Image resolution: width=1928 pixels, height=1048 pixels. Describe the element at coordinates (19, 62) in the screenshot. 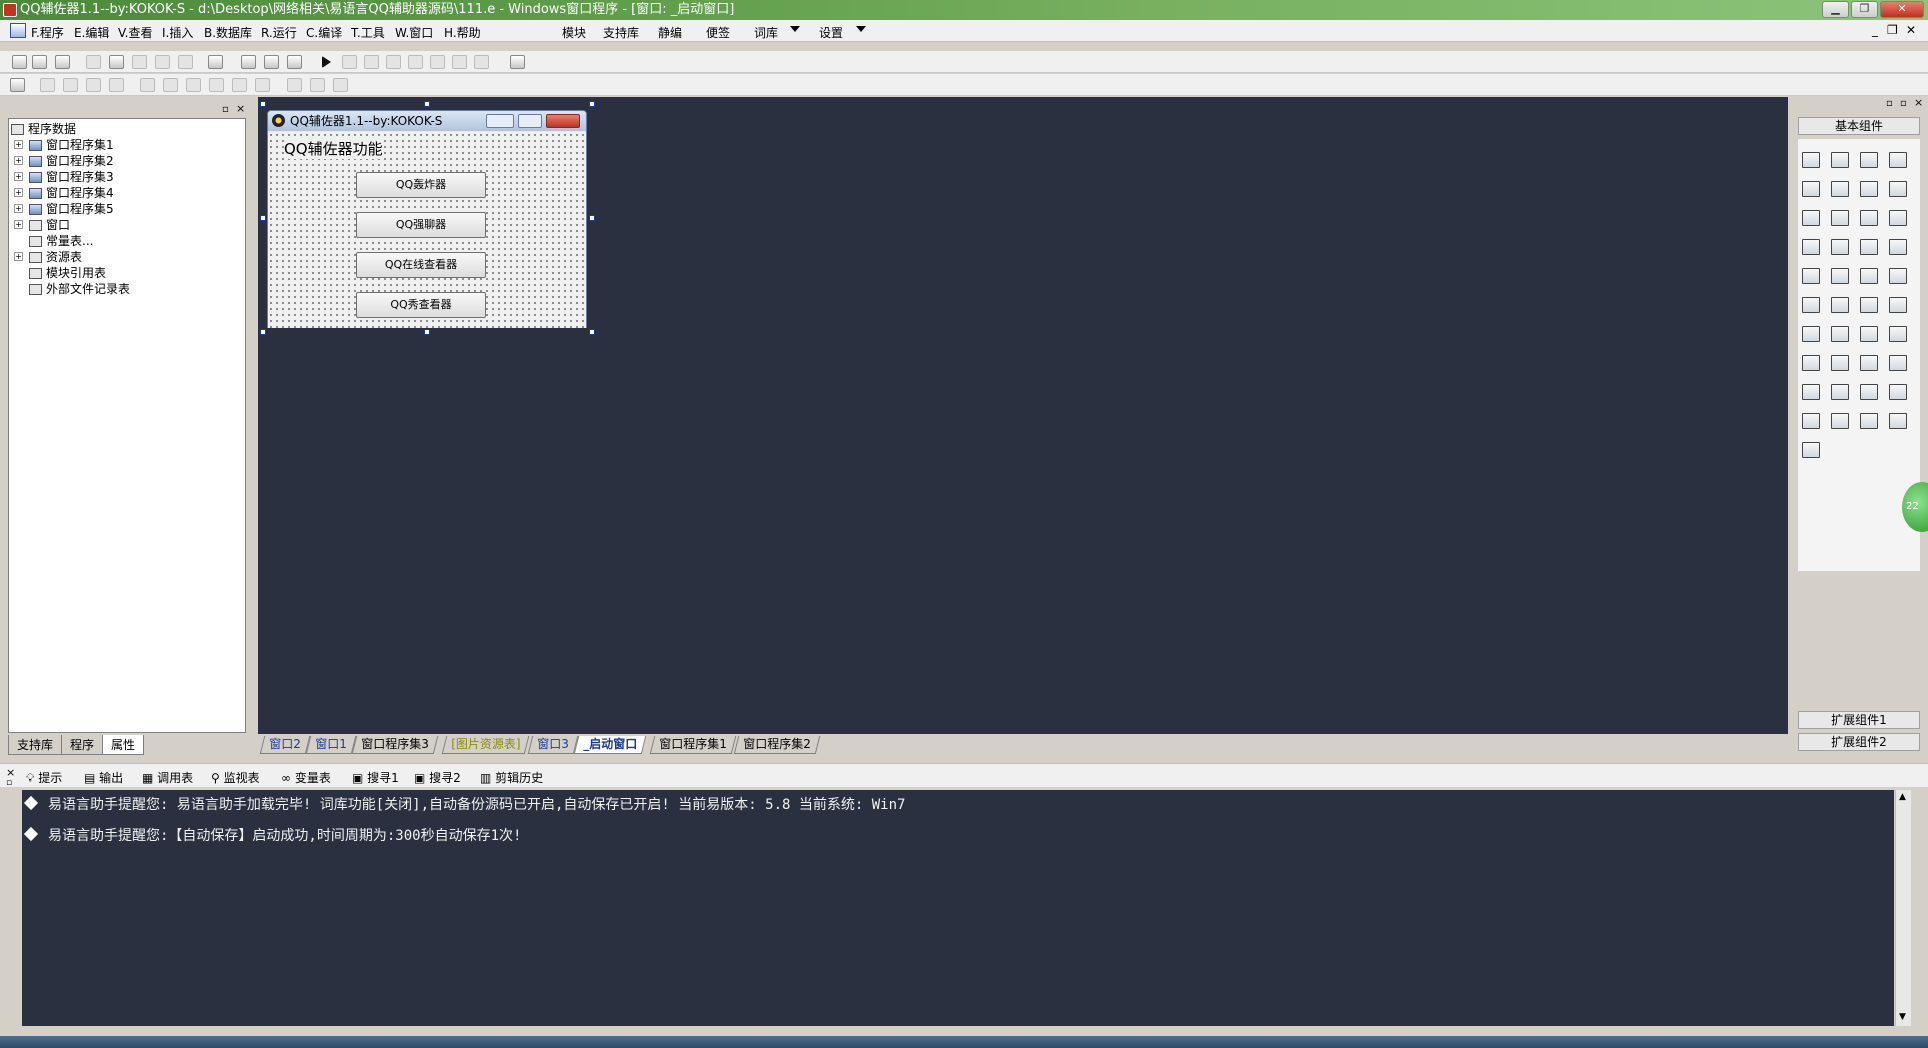

I see `new-file-icon` at that location.